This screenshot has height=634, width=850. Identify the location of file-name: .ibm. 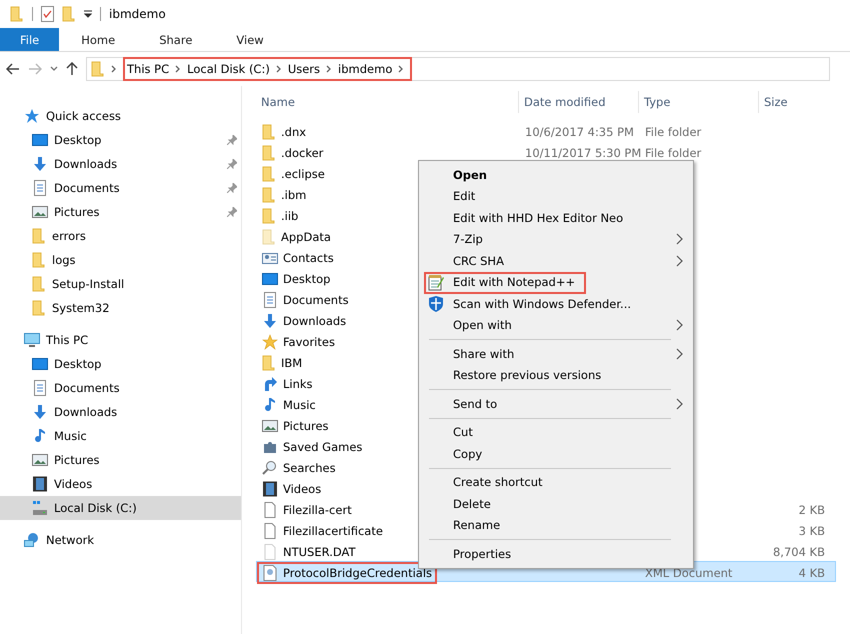
(293, 195).